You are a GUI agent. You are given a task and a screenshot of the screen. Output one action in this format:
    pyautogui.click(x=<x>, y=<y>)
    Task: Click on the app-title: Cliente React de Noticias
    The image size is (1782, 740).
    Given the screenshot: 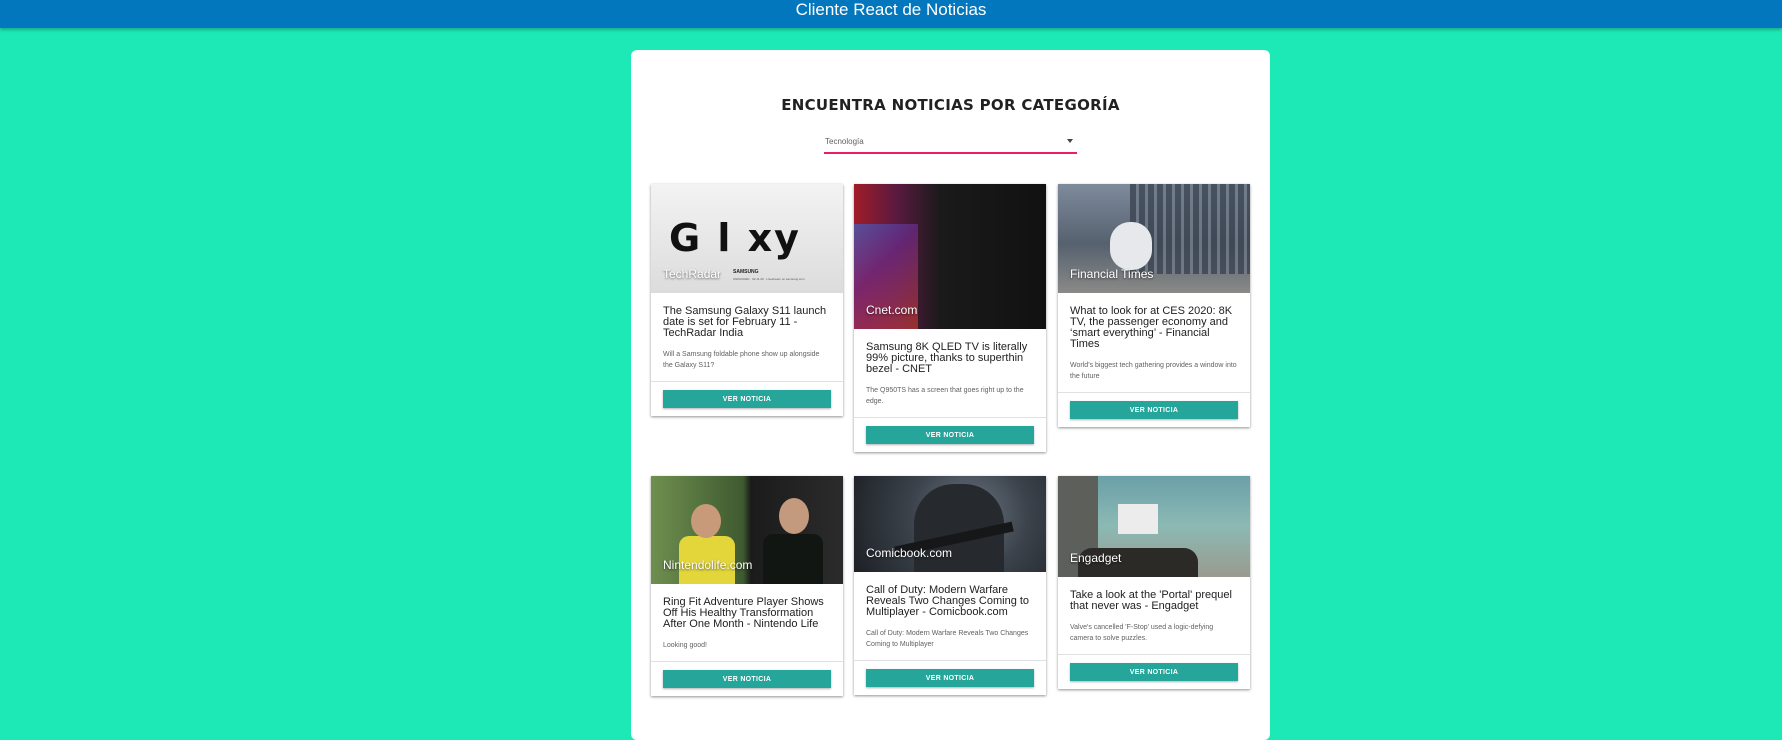 What is the action you would take?
    pyautogui.click(x=891, y=9)
    